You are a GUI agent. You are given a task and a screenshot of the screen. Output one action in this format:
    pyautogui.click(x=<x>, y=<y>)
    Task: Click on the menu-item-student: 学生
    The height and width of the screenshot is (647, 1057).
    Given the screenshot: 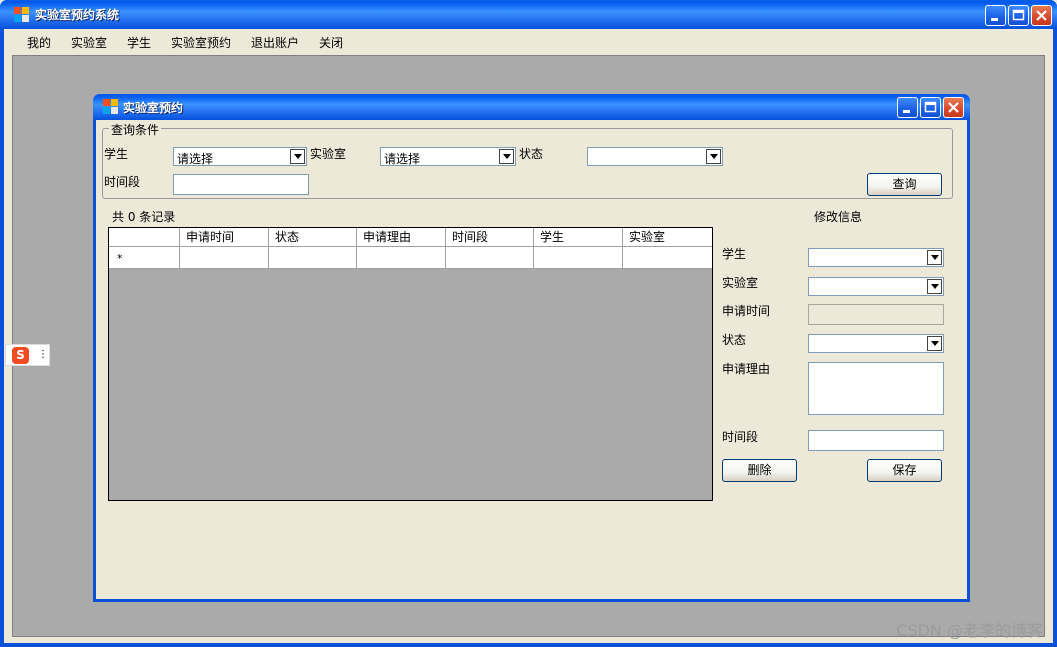 What is the action you would take?
    pyautogui.click(x=139, y=42)
    